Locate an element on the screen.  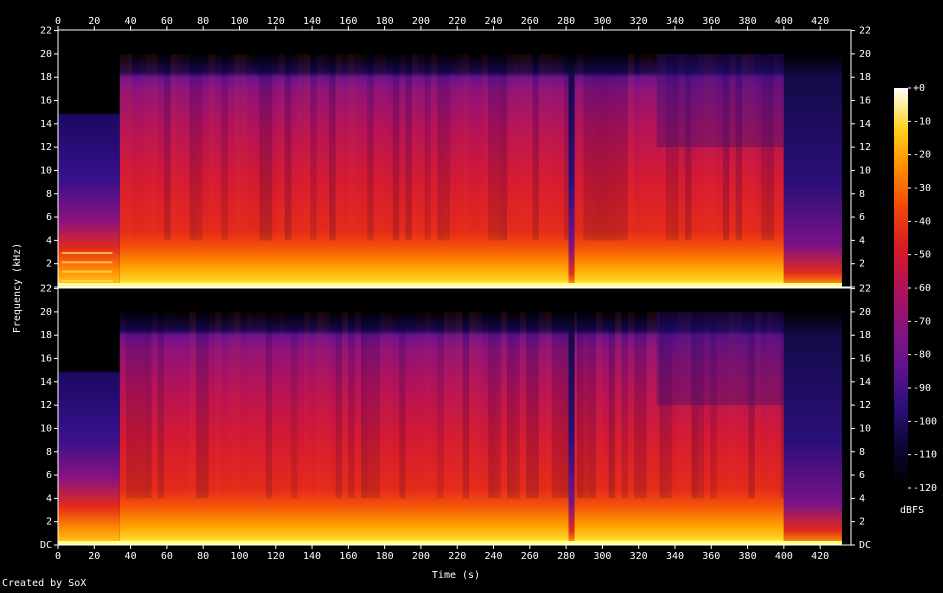
x-tick-label: 20 is located at coordinates (94, 556).